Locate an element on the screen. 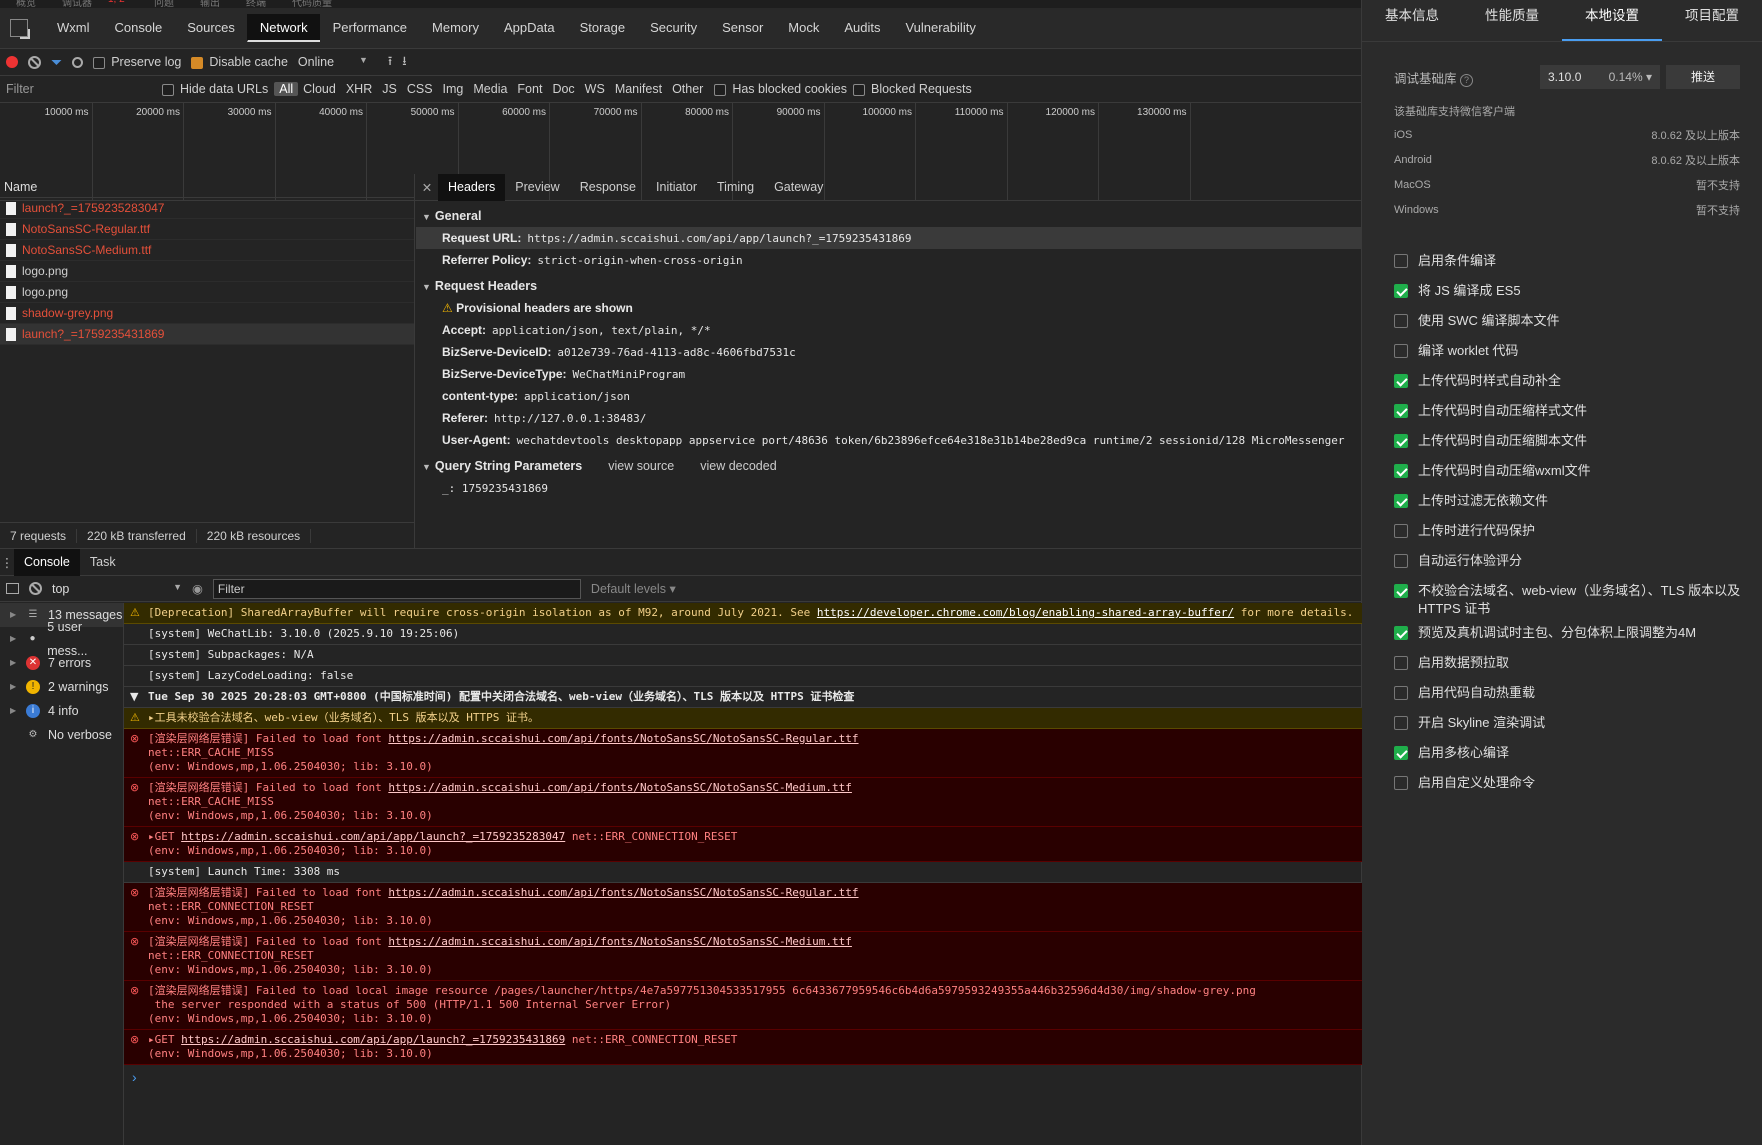 This screenshot has height=1145, width=1762. console-filter-item: ⚙ No verbose is located at coordinates (61, 735).